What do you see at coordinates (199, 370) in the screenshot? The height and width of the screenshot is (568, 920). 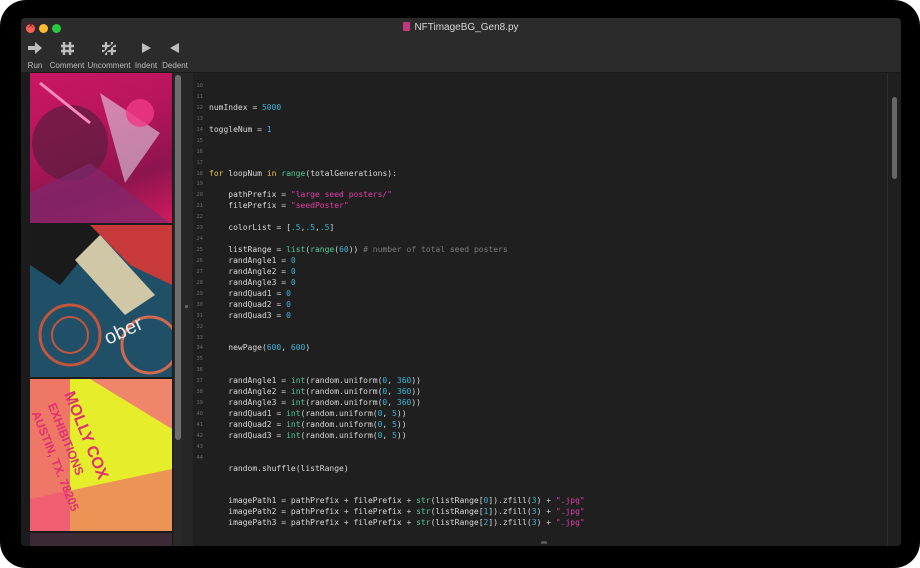 I see `line-number: 36` at bounding box center [199, 370].